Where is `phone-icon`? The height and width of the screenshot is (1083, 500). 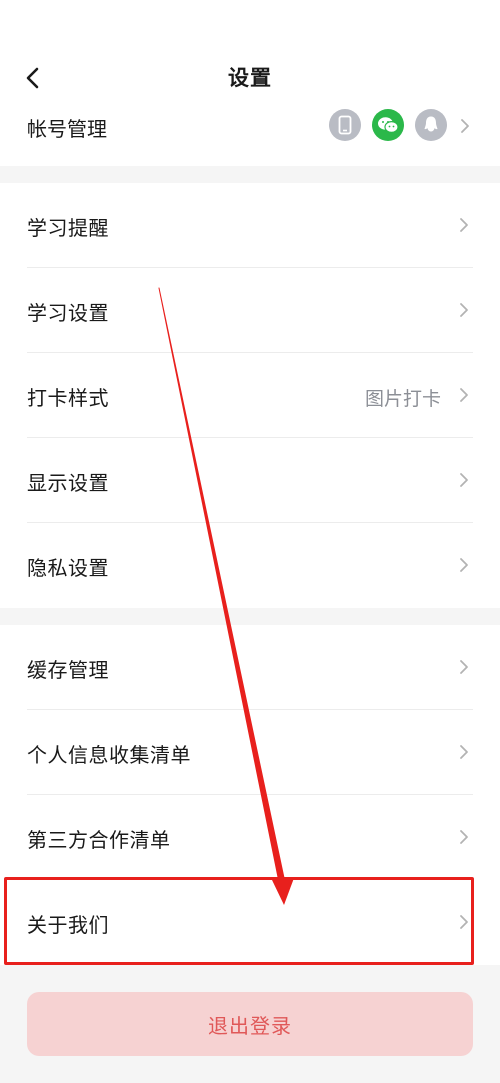 phone-icon is located at coordinates (345, 125).